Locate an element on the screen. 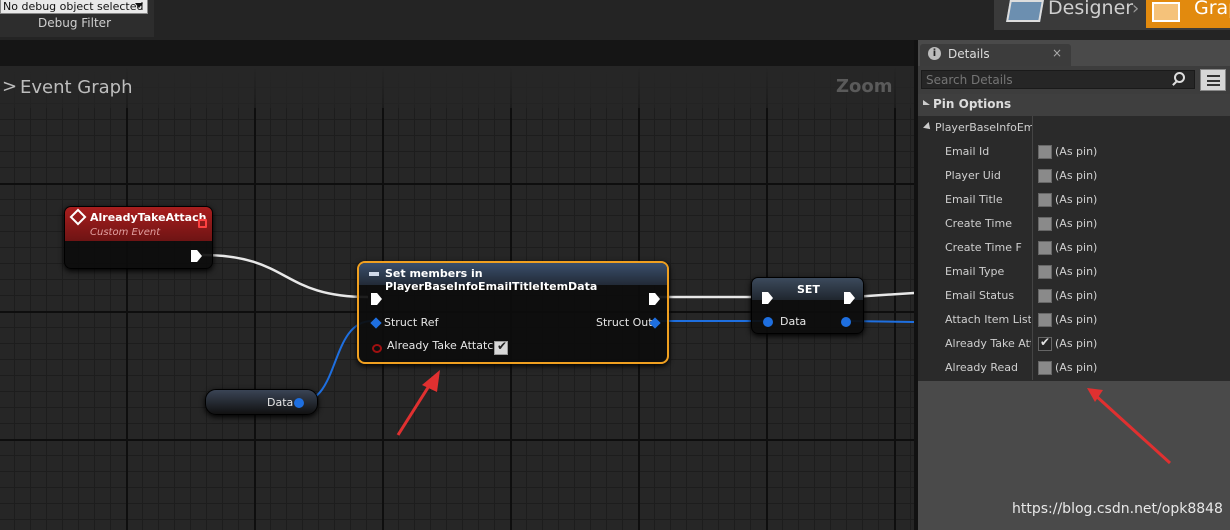  exec-in-pin is located at coordinates (376, 299).